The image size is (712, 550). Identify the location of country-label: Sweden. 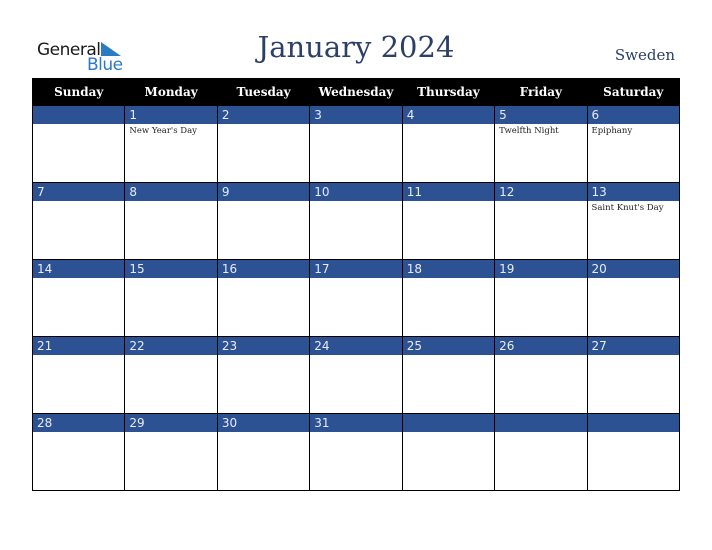
(644, 55).